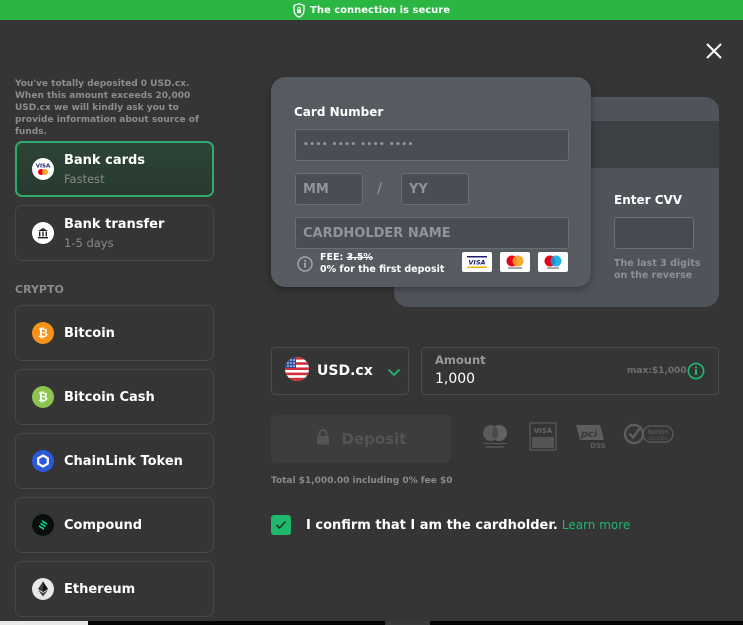 The height and width of the screenshot is (625, 743). What do you see at coordinates (382, 269) in the screenshot?
I see `fee-note: 0% for the first deposit` at bounding box center [382, 269].